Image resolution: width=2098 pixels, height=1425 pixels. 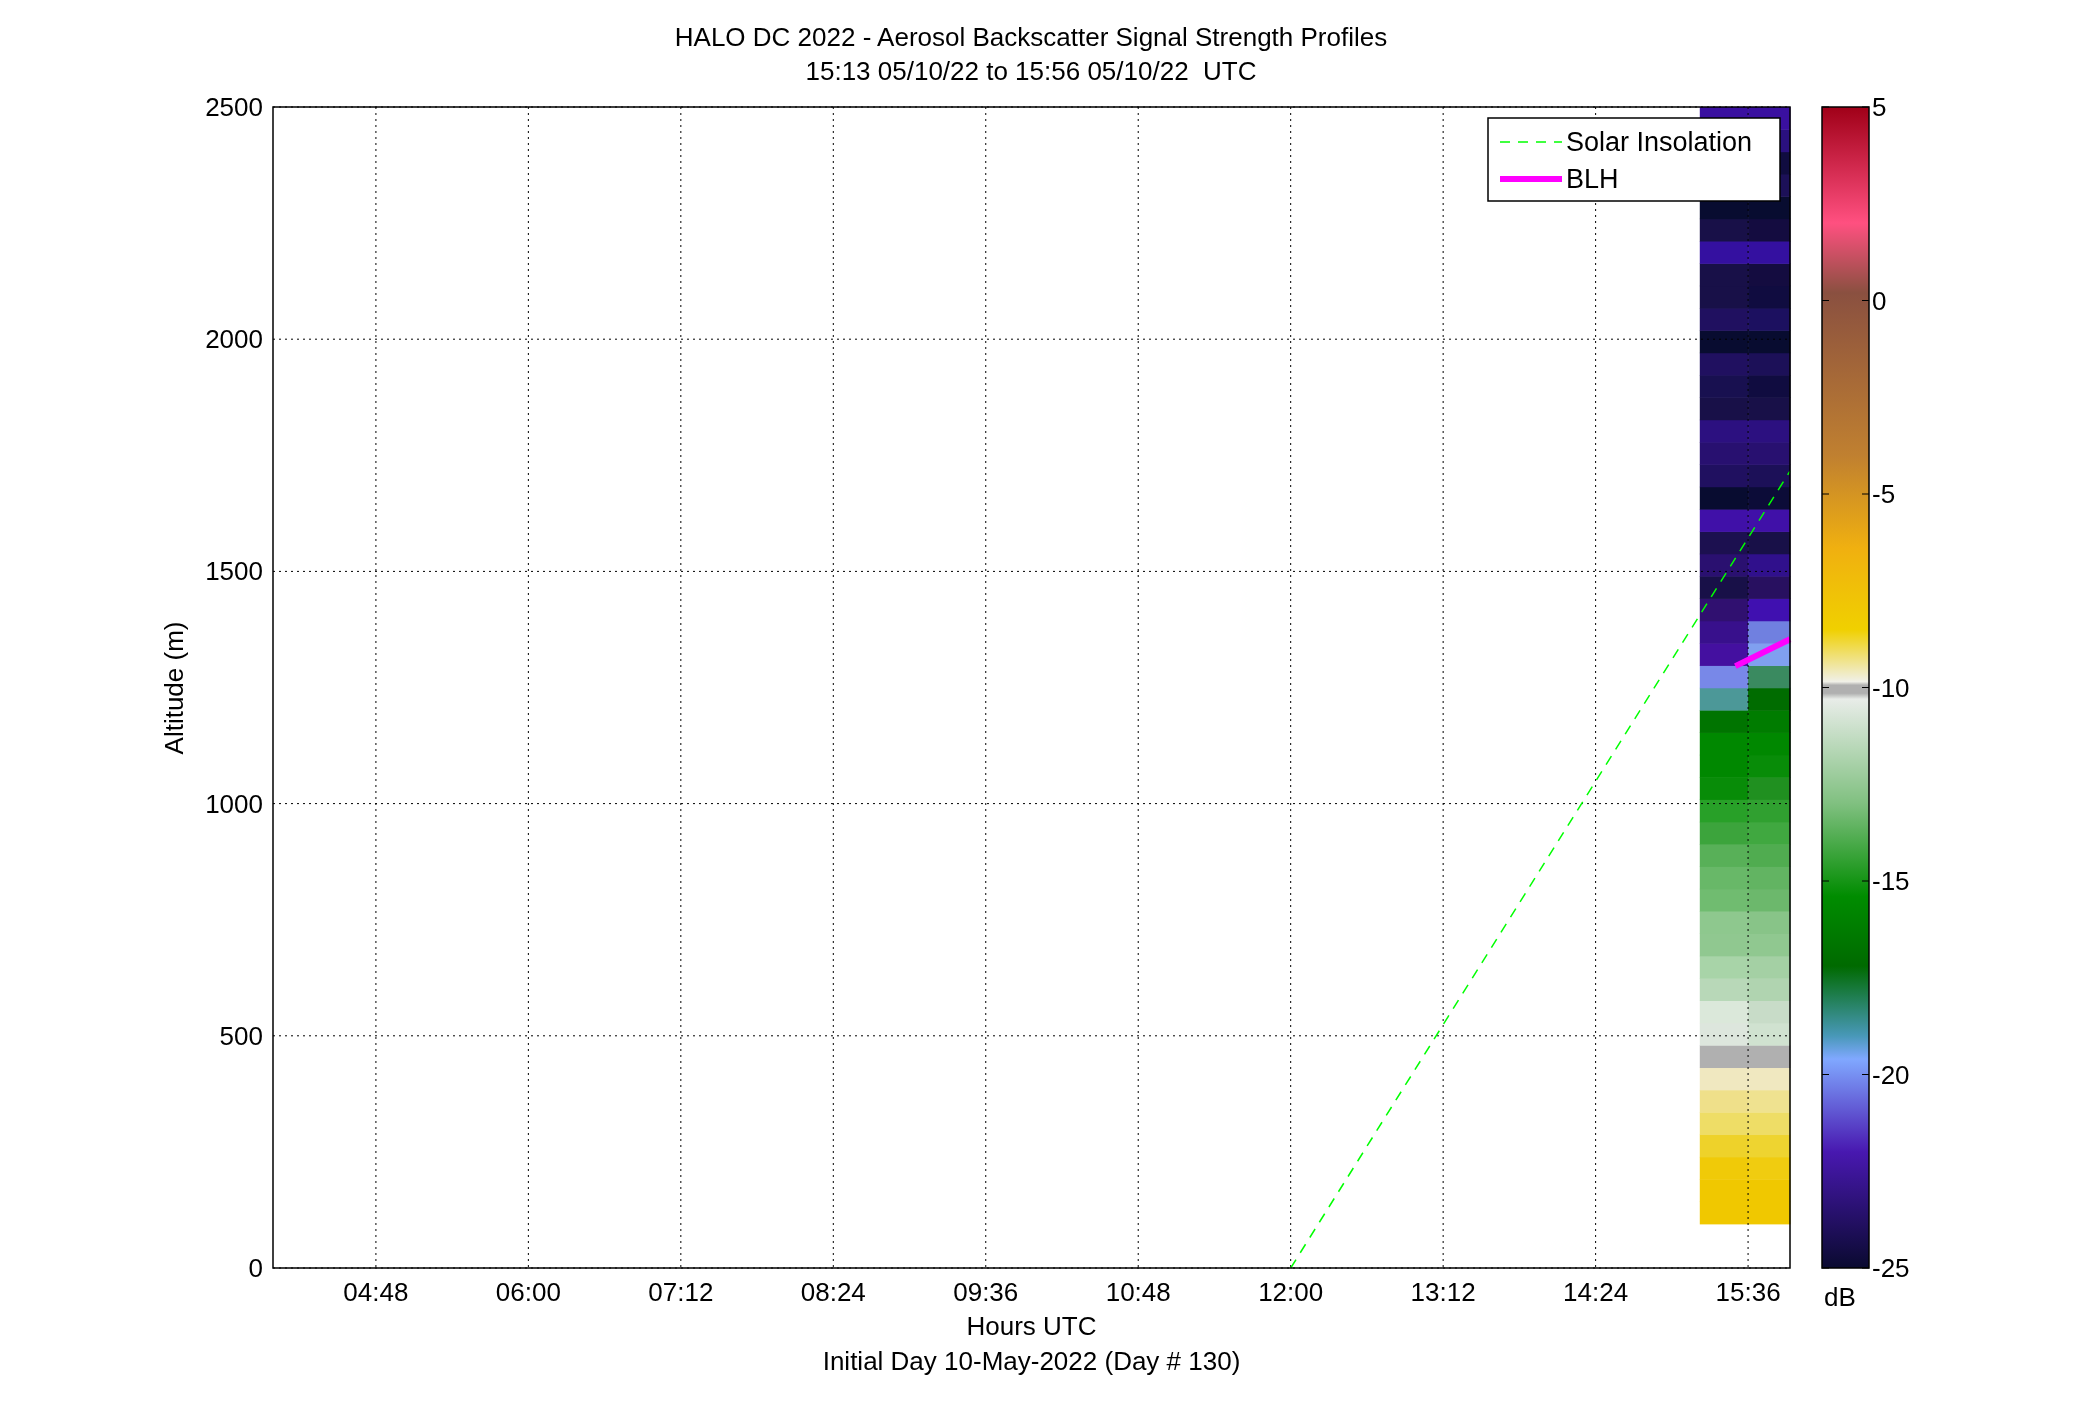 What do you see at coordinates (234, 107) in the screenshot?
I see `y-tick-label: 2500` at bounding box center [234, 107].